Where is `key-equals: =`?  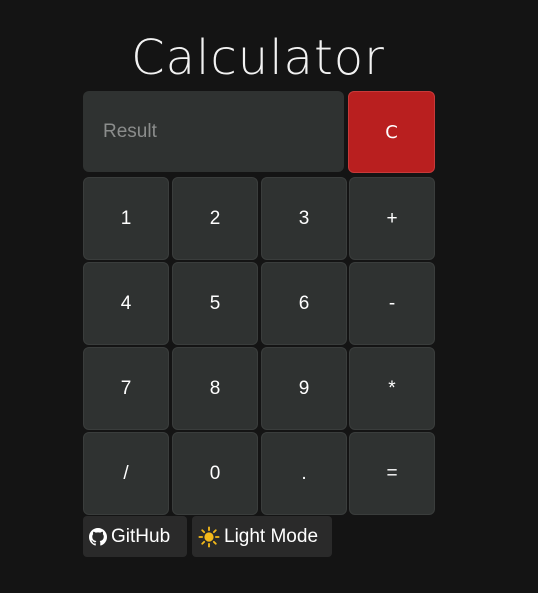 key-equals: = is located at coordinates (392, 473).